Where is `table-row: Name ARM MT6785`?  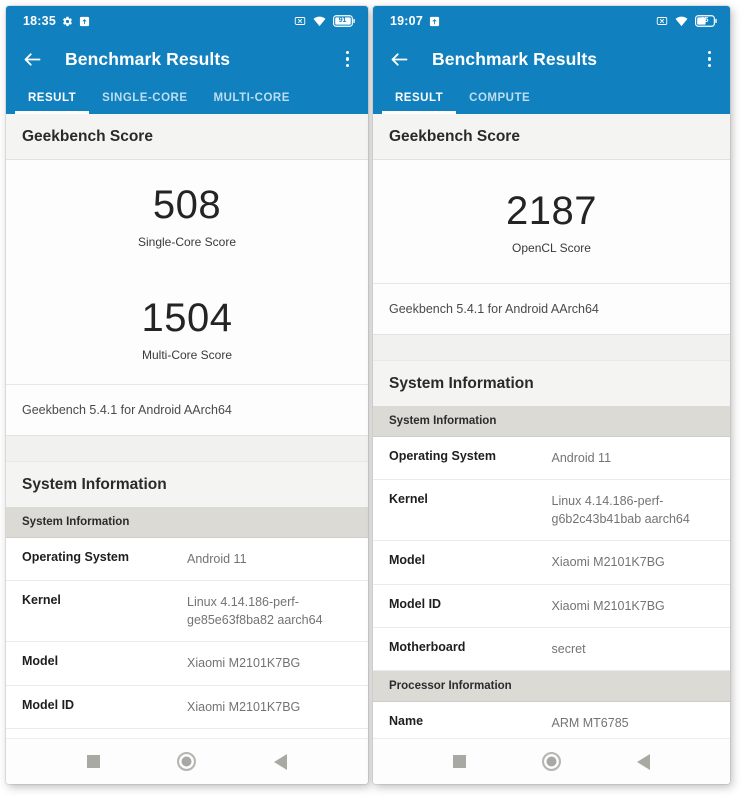 table-row: Name ARM MT6785 is located at coordinates (551, 719).